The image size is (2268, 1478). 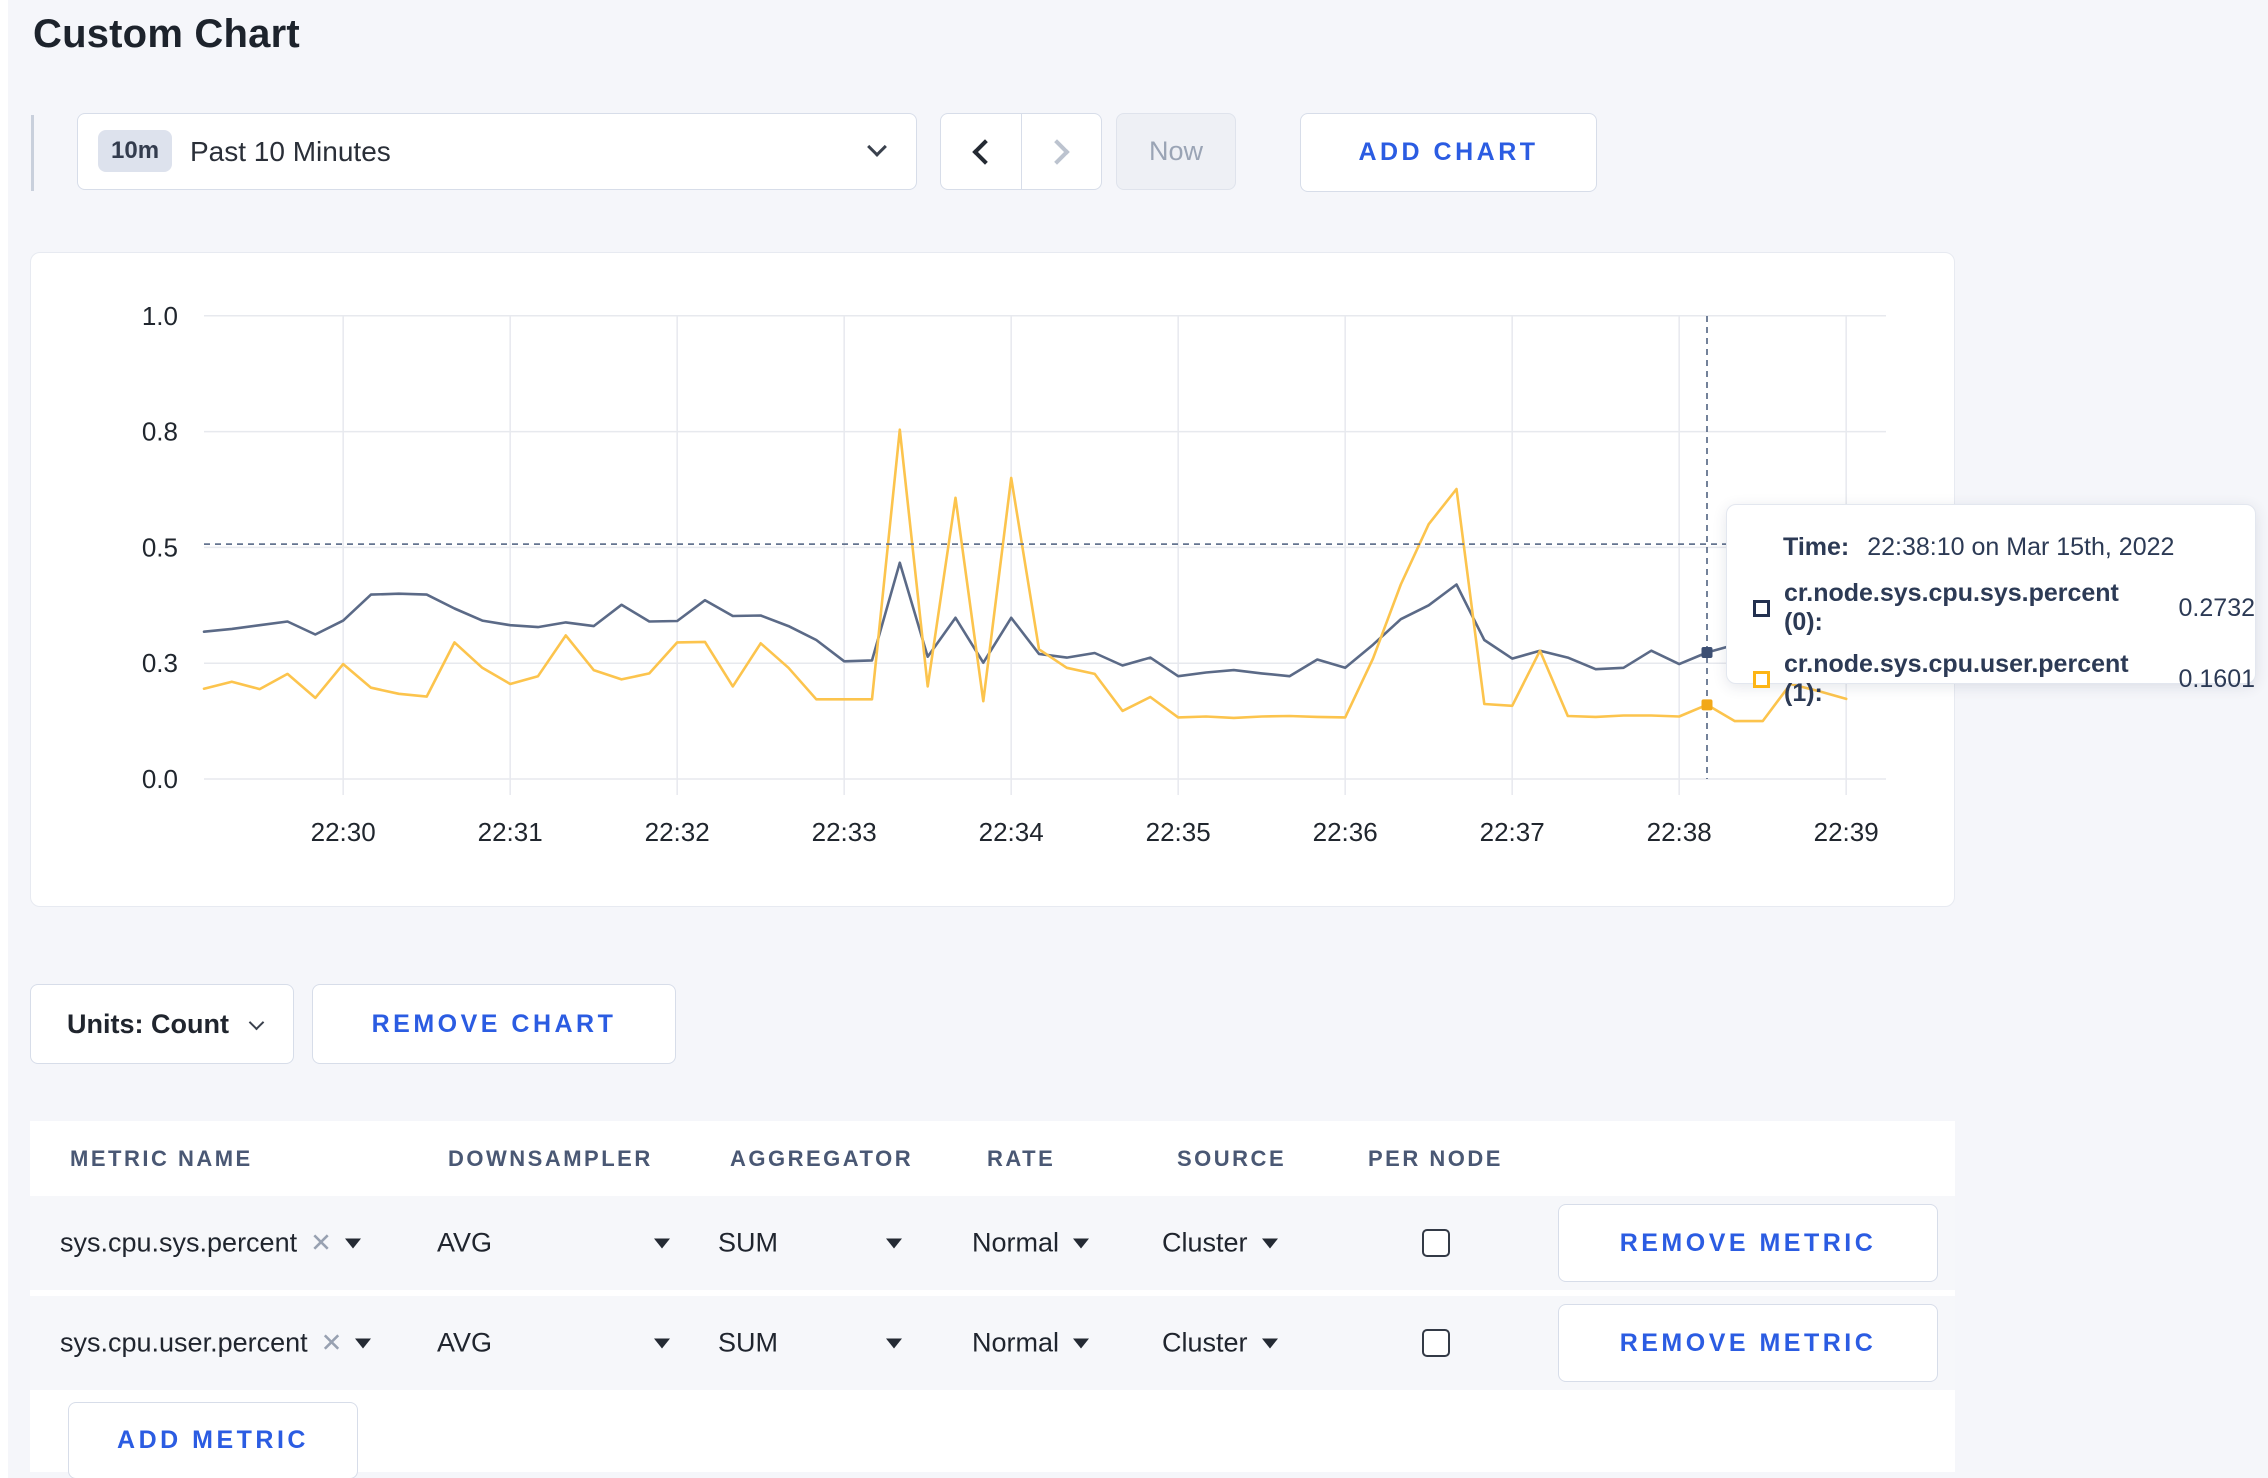 What do you see at coordinates (510, 832) in the screenshot?
I see `svg-text: 22:31` at bounding box center [510, 832].